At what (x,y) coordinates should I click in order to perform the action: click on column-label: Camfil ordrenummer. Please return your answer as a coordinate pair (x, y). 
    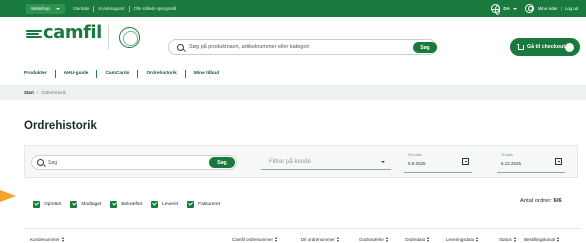
    Looking at the image, I should click on (253, 239).